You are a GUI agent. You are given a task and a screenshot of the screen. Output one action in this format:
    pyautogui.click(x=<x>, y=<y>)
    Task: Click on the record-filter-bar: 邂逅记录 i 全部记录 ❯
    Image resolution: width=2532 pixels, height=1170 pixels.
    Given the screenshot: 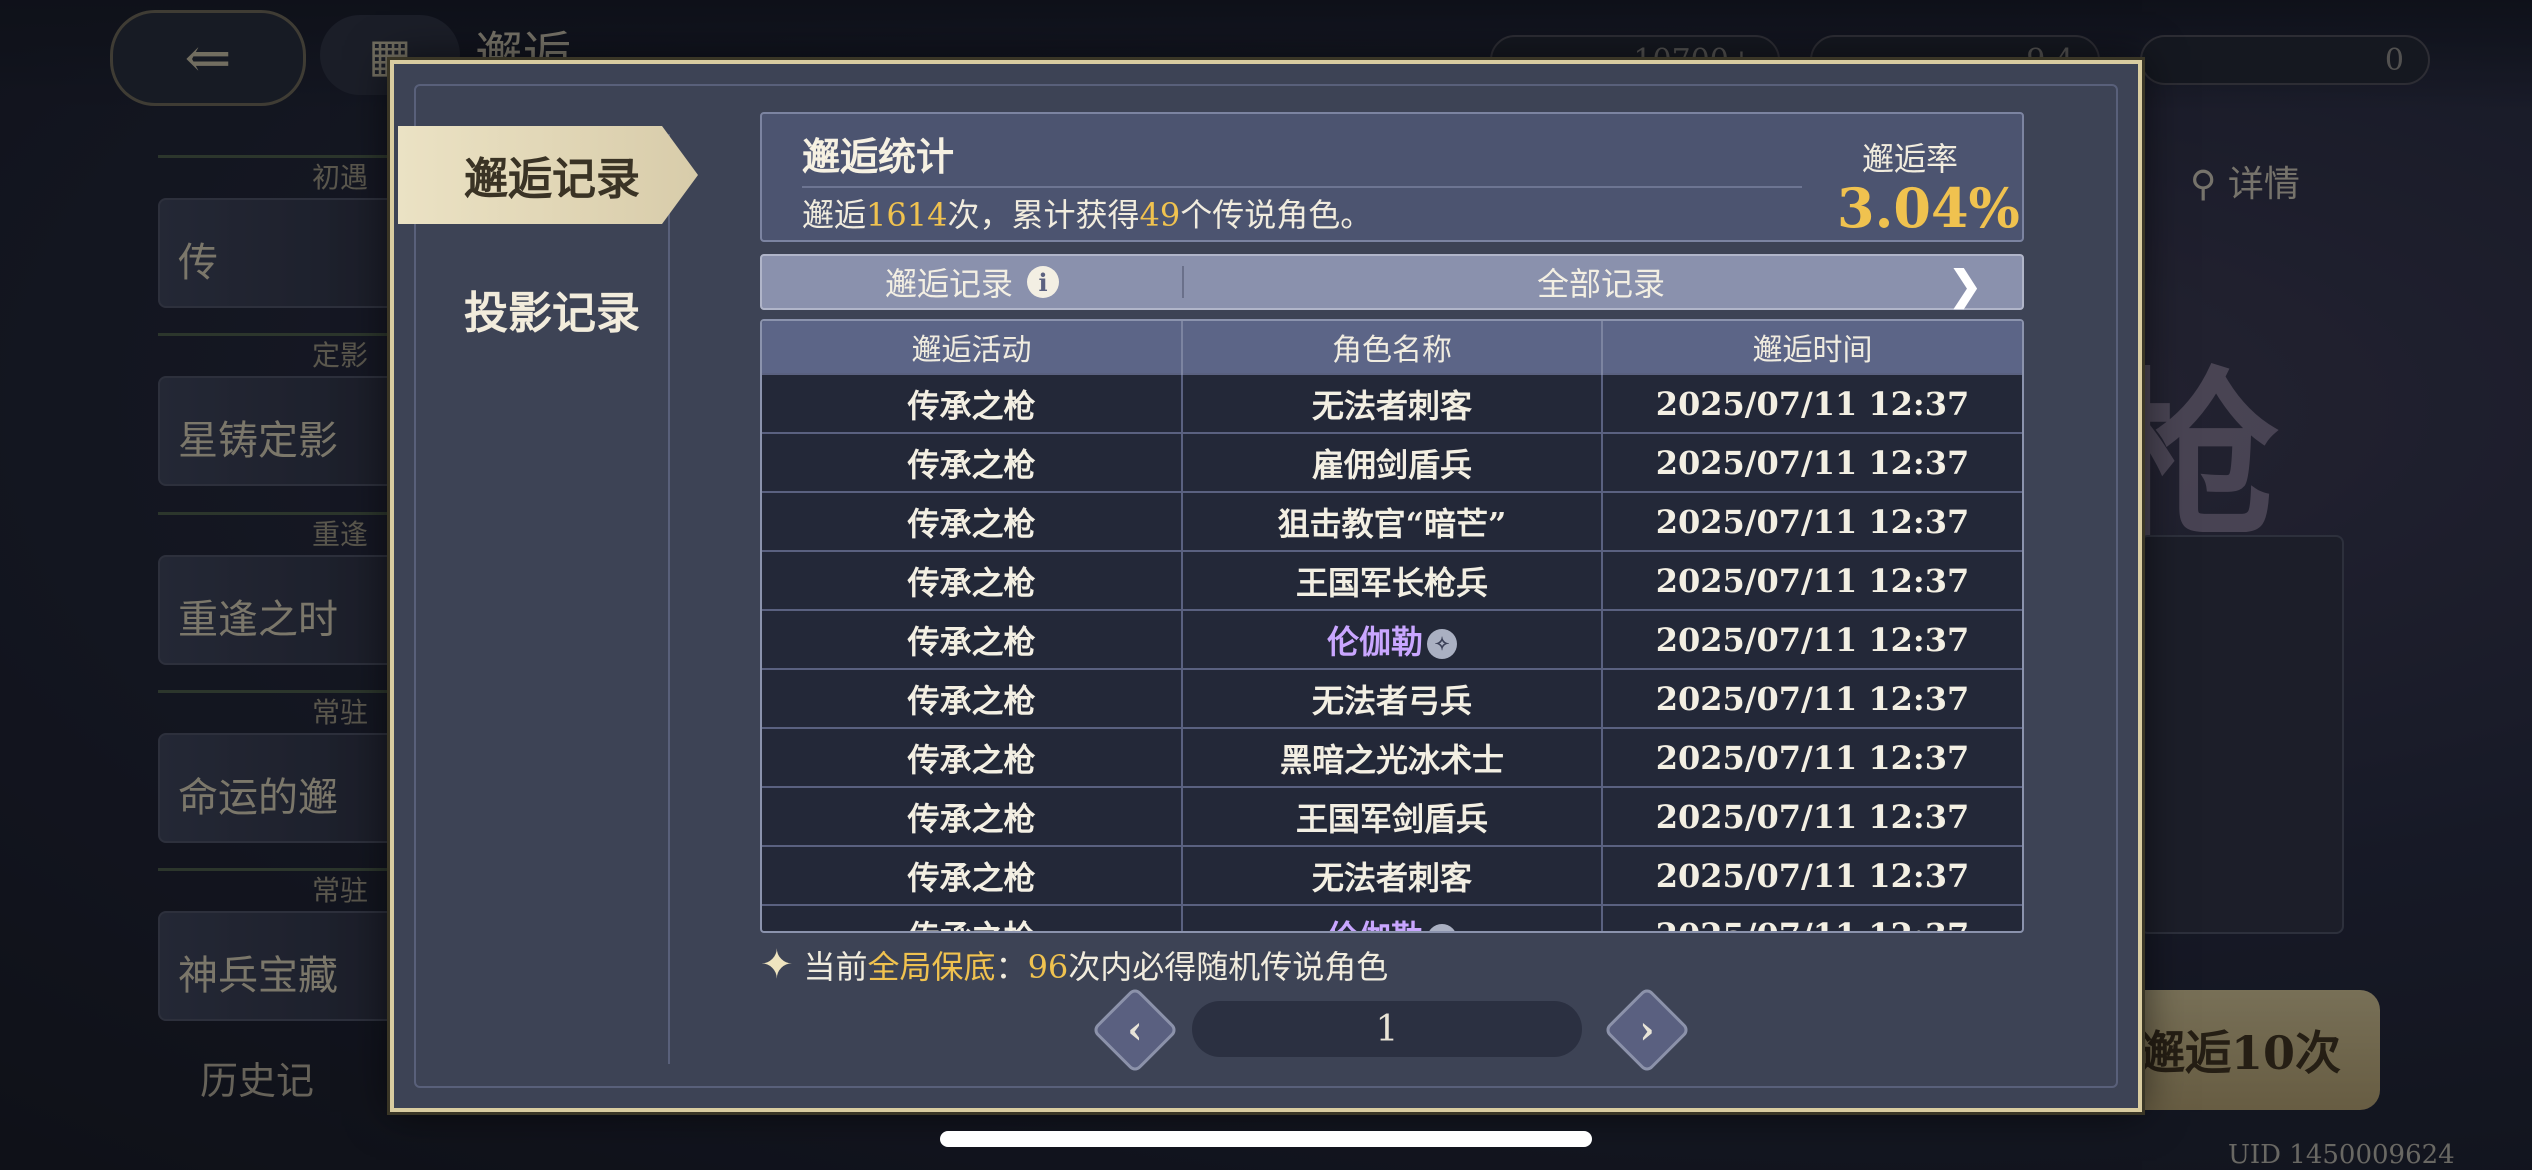 What is the action you would take?
    pyautogui.click(x=1392, y=282)
    